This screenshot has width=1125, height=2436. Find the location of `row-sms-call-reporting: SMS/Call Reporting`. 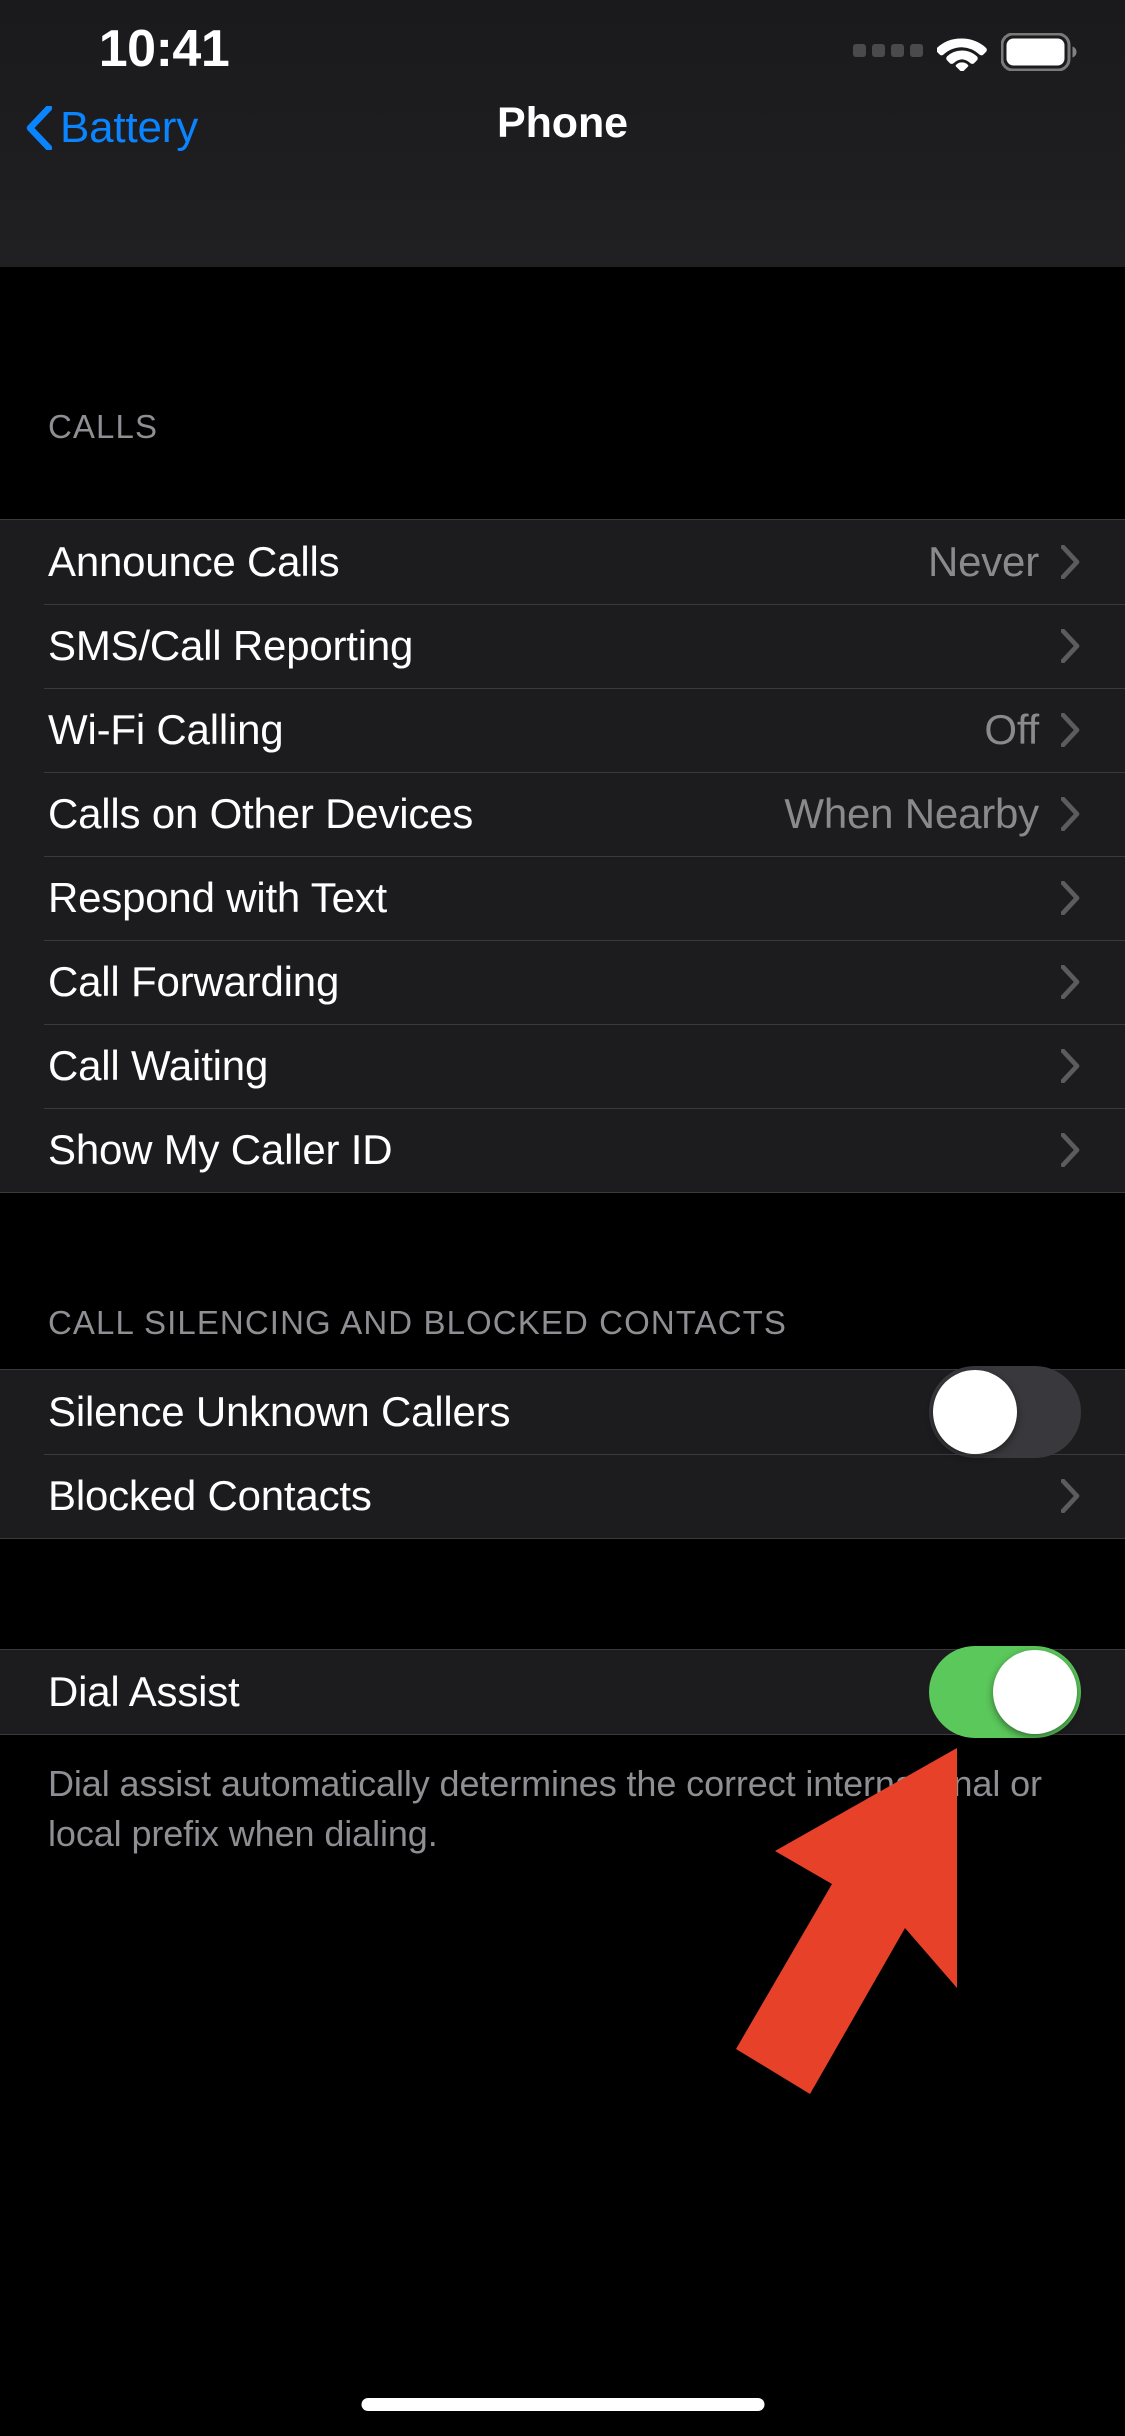

row-sms-call-reporting: SMS/Call Reporting is located at coordinates (562, 646).